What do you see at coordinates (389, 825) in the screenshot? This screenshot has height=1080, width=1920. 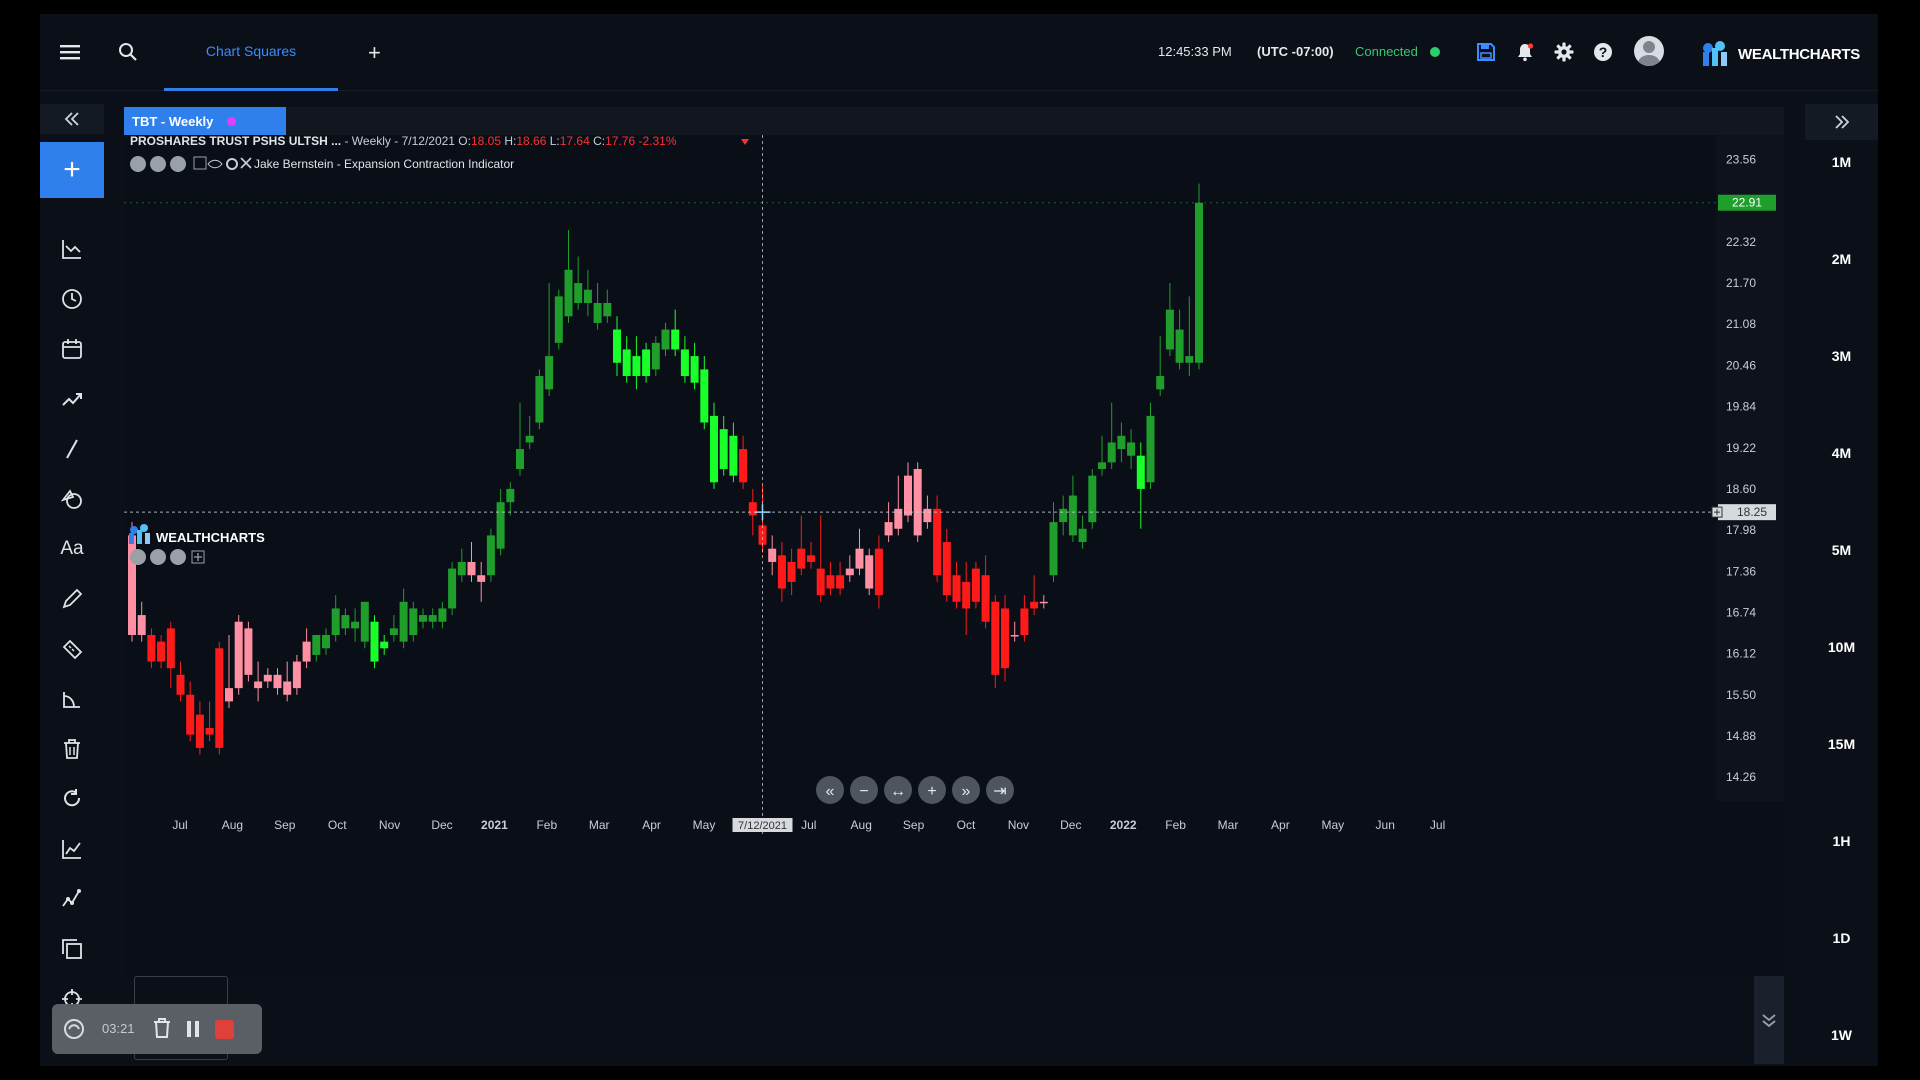 I see `time-tick-label: Nov` at bounding box center [389, 825].